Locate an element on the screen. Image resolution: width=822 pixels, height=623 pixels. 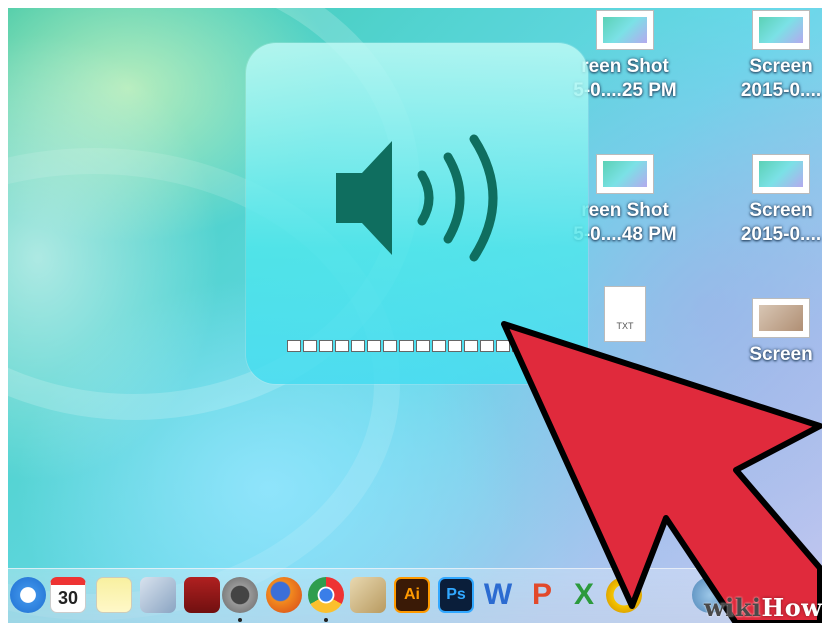
watermark-wiki: wiki is located at coordinates (733, 607).